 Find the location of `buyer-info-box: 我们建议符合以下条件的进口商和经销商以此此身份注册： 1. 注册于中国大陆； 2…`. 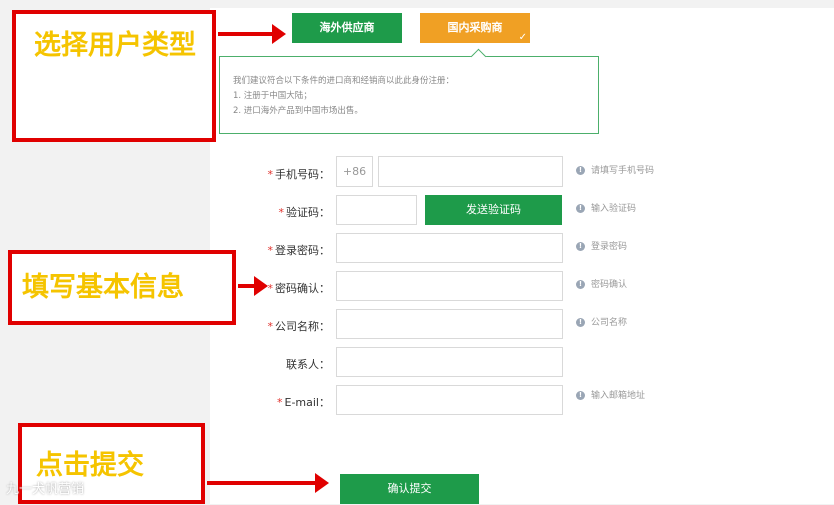

buyer-info-box: 我们建议符合以下条件的进口商和经销商以此此身份注册： 1. 注册于中国大陆； 2… is located at coordinates (409, 91).